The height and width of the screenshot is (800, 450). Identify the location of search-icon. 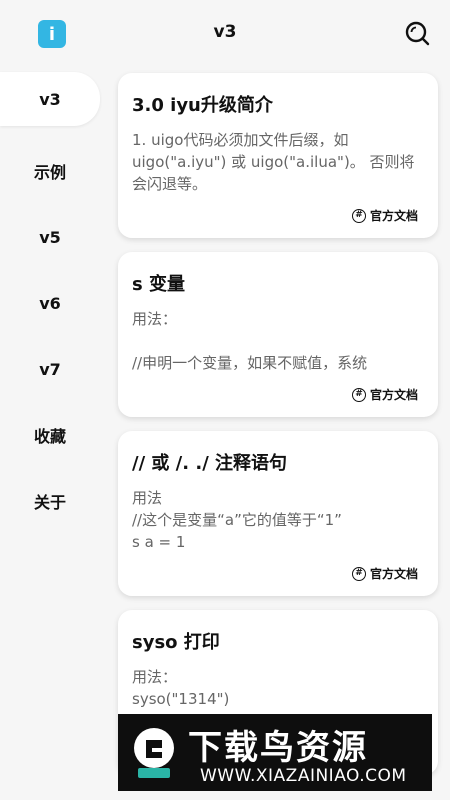
(417, 33).